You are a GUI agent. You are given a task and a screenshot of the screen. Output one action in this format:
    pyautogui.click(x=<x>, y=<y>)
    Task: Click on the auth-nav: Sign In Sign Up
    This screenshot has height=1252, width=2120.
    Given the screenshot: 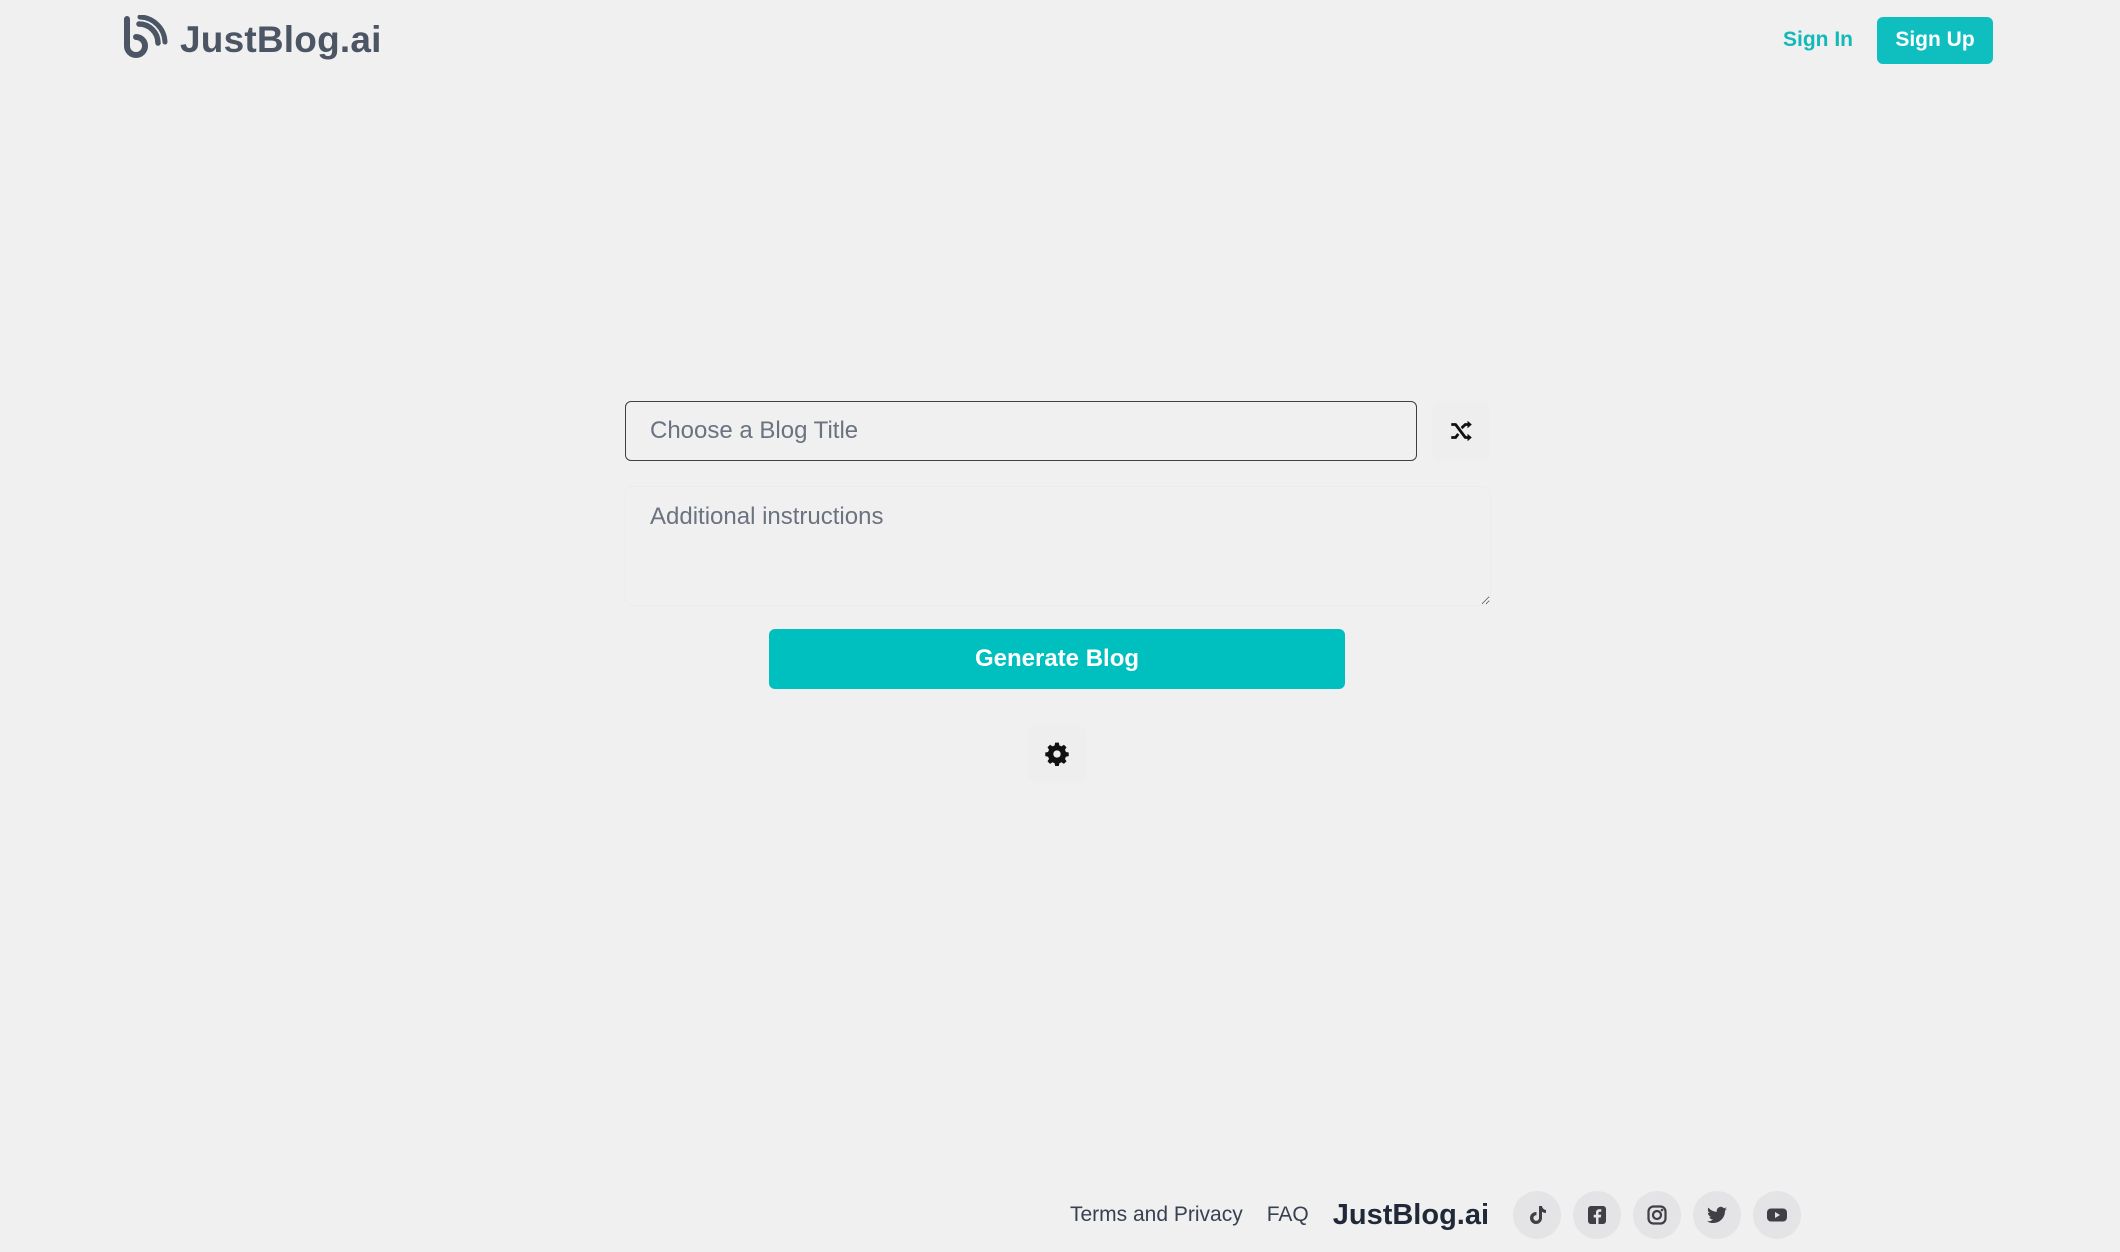 What is the action you would take?
    pyautogui.click(x=1888, y=40)
    